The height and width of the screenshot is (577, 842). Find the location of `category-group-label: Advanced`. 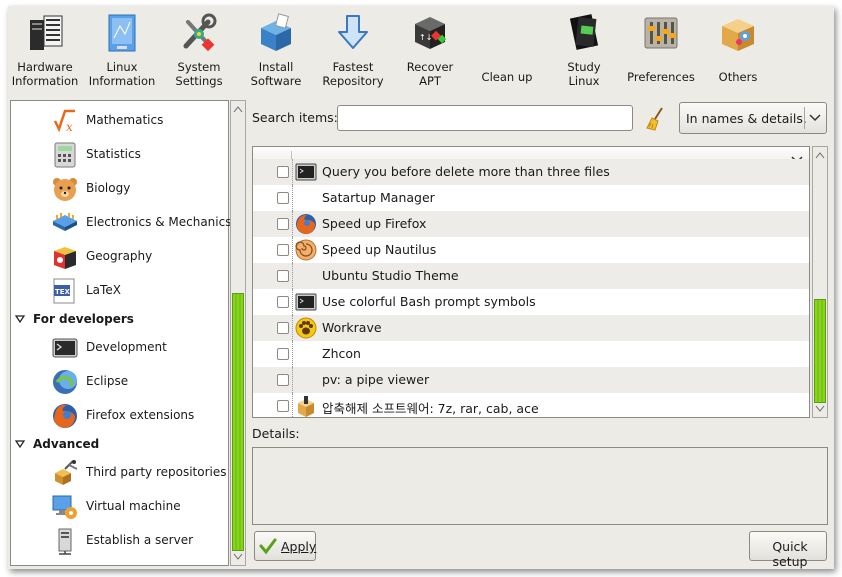

category-group-label: Advanced is located at coordinates (66, 444).